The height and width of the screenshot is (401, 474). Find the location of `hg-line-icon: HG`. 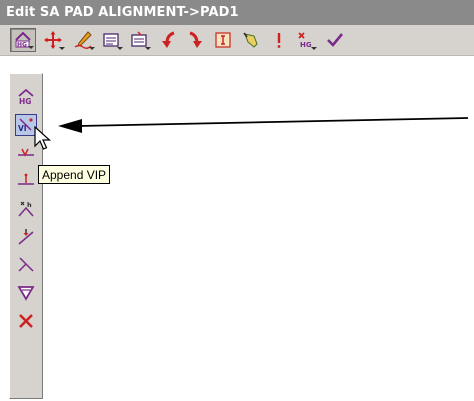

hg-line-icon: HG is located at coordinates (26, 97).